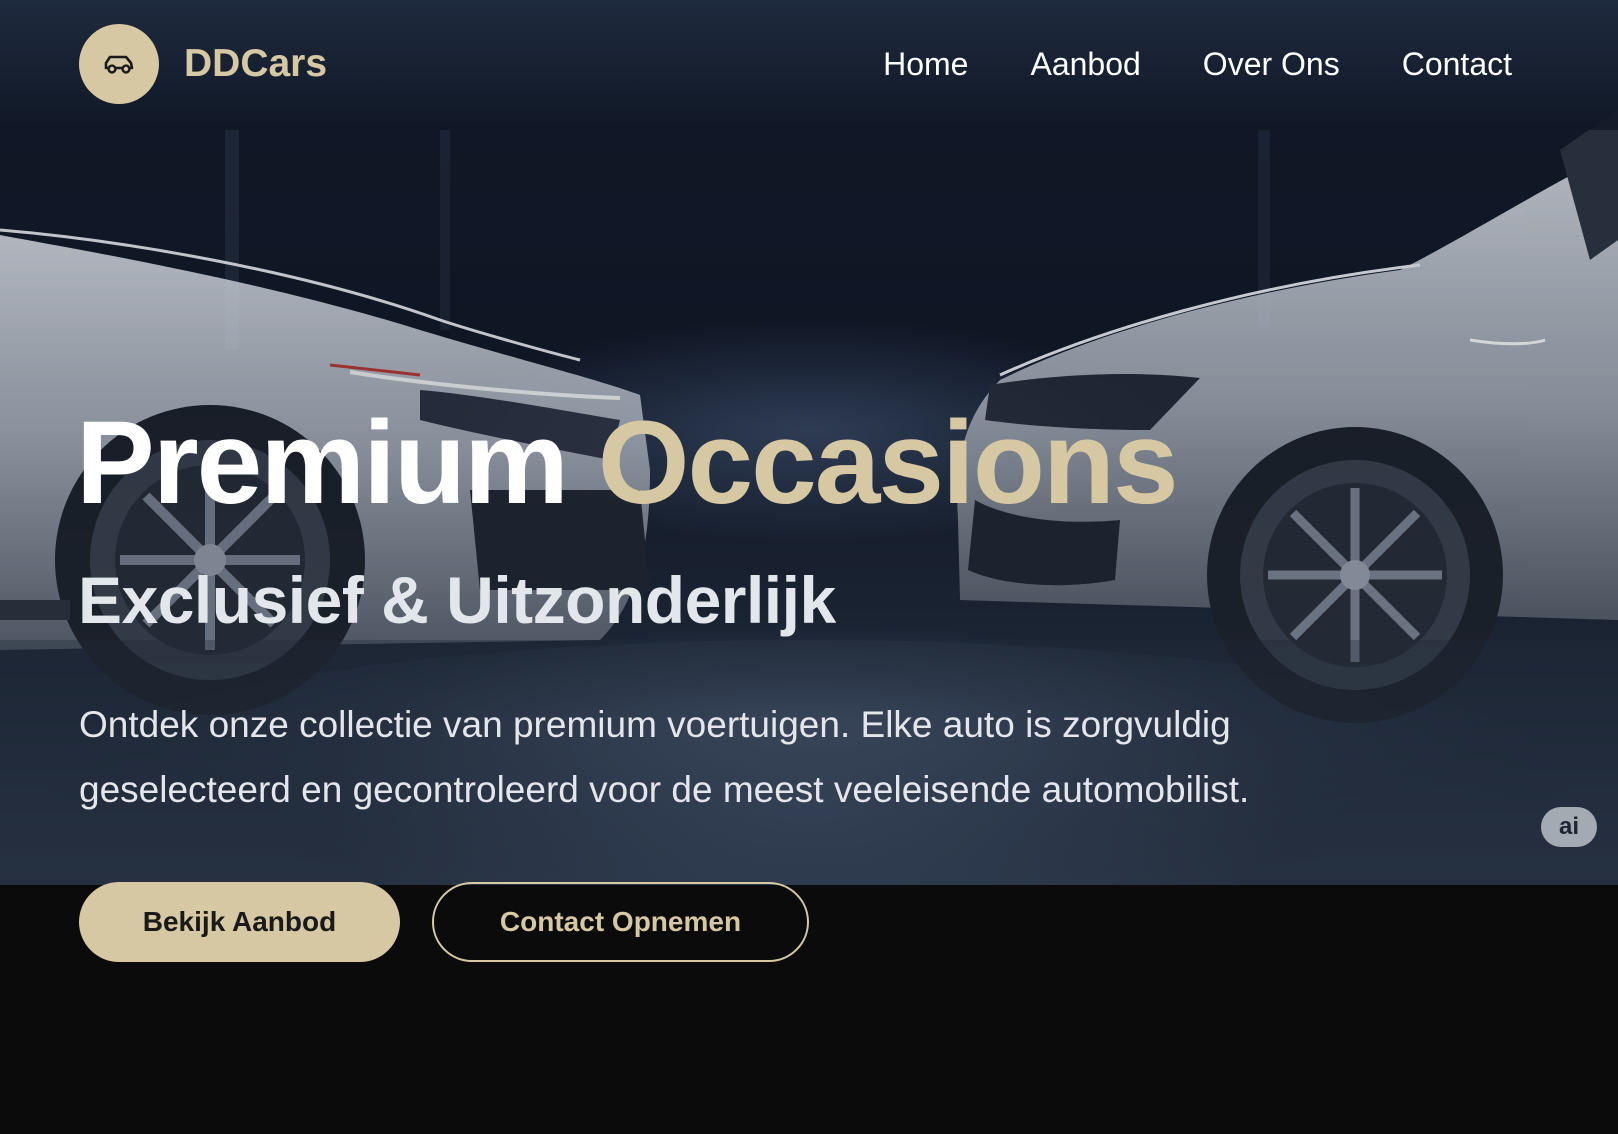 The height and width of the screenshot is (1134, 1618). I want to click on ai-badge: ai, so click(1569, 827).